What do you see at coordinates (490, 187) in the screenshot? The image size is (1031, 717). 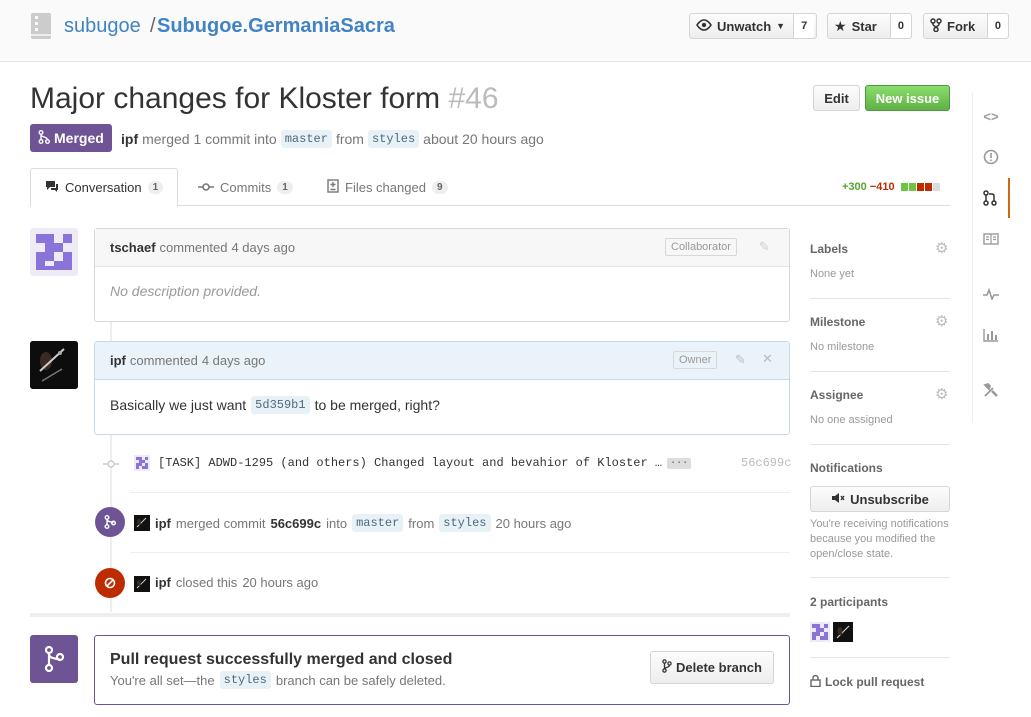 I see `pr-tabs: Conversation 1 Commits 1 Files changed 9` at bounding box center [490, 187].